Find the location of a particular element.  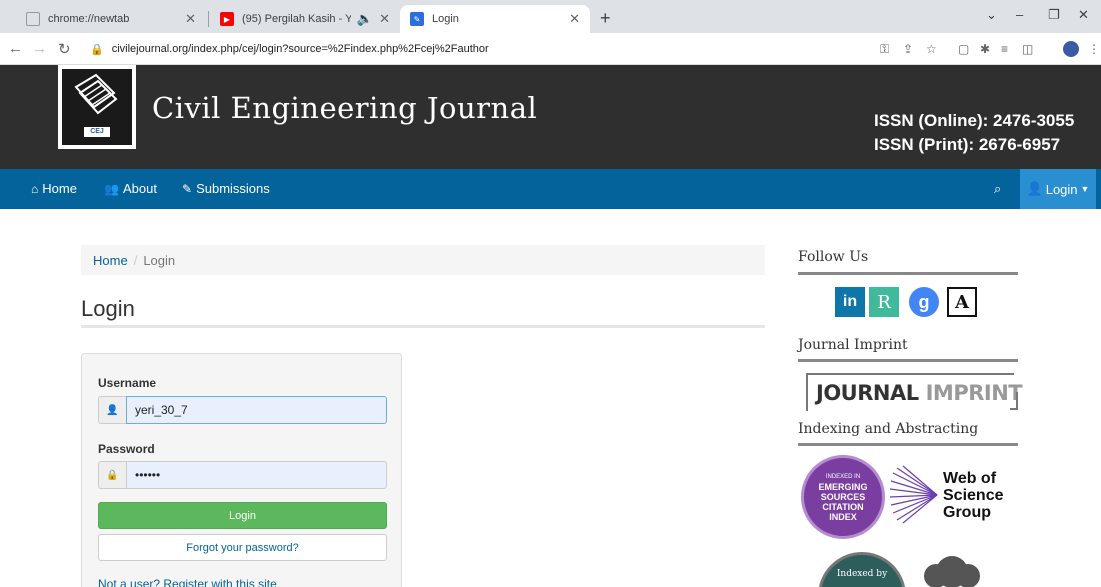

reload-icon: ↻ is located at coordinates (64, 49).